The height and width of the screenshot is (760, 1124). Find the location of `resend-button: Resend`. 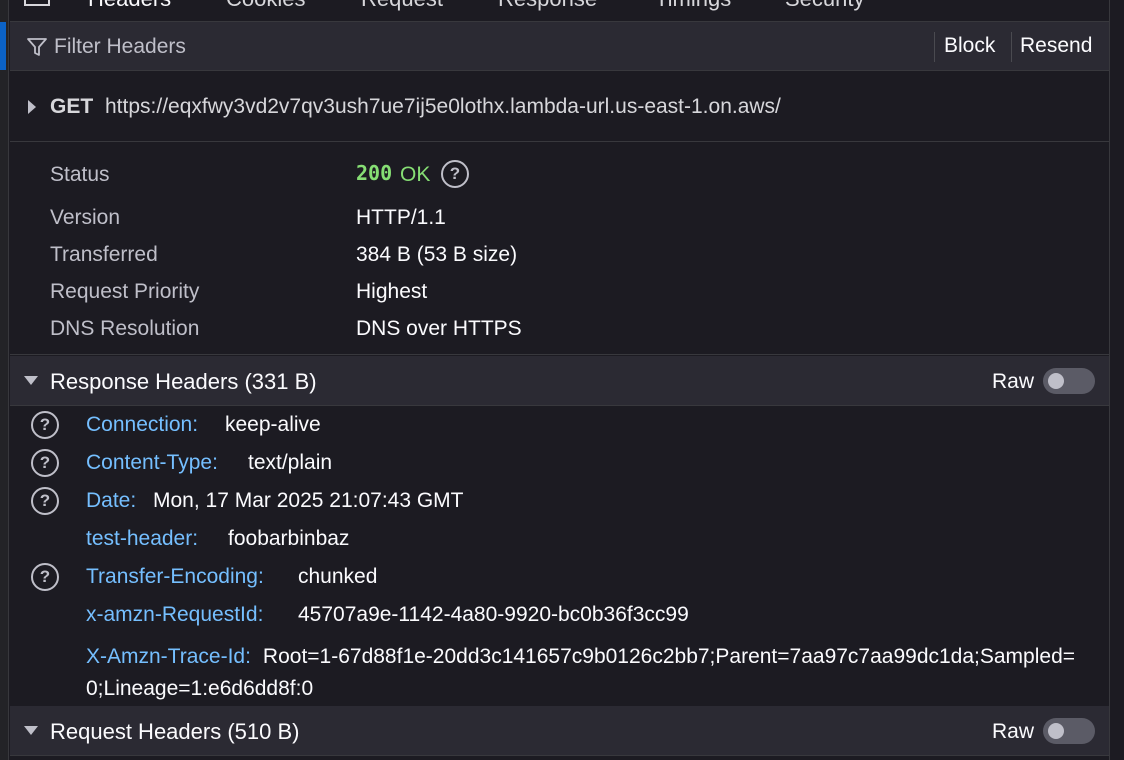

resend-button: Resend is located at coordinates (1056, 46).